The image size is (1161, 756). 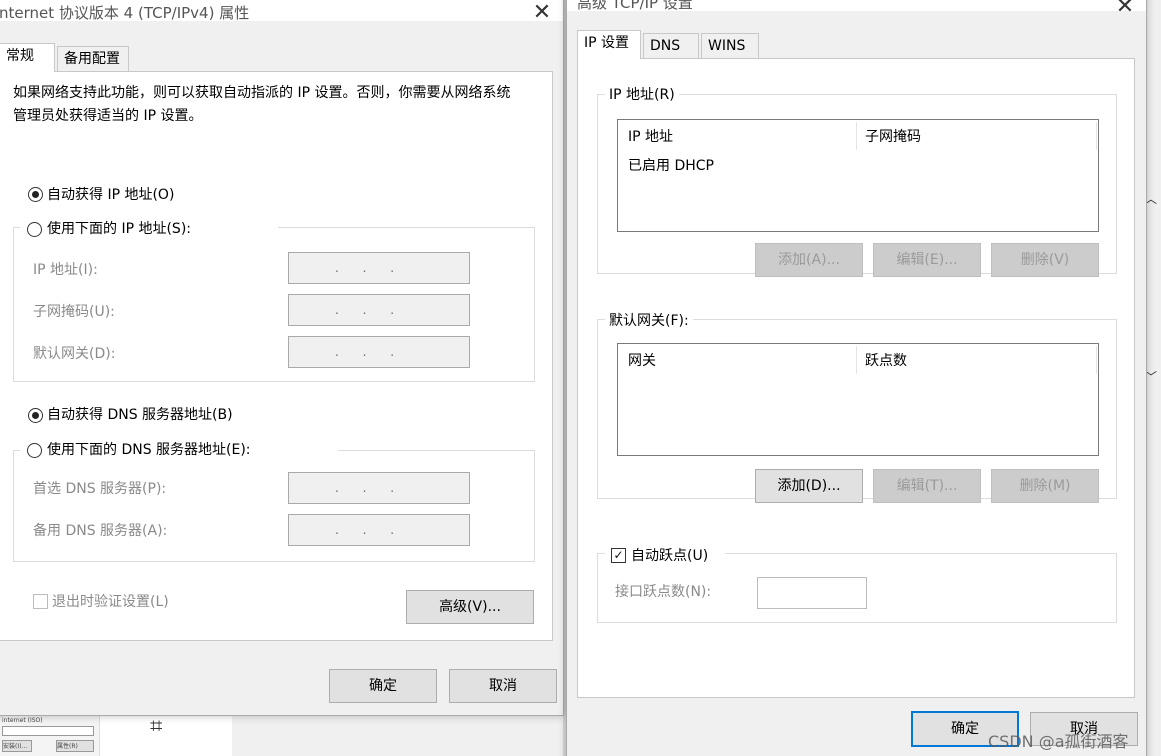 What do you see at coordinates (27, 57) in the screenshot?
I see `tab-general: 常规` at bounding box center [27, 57].